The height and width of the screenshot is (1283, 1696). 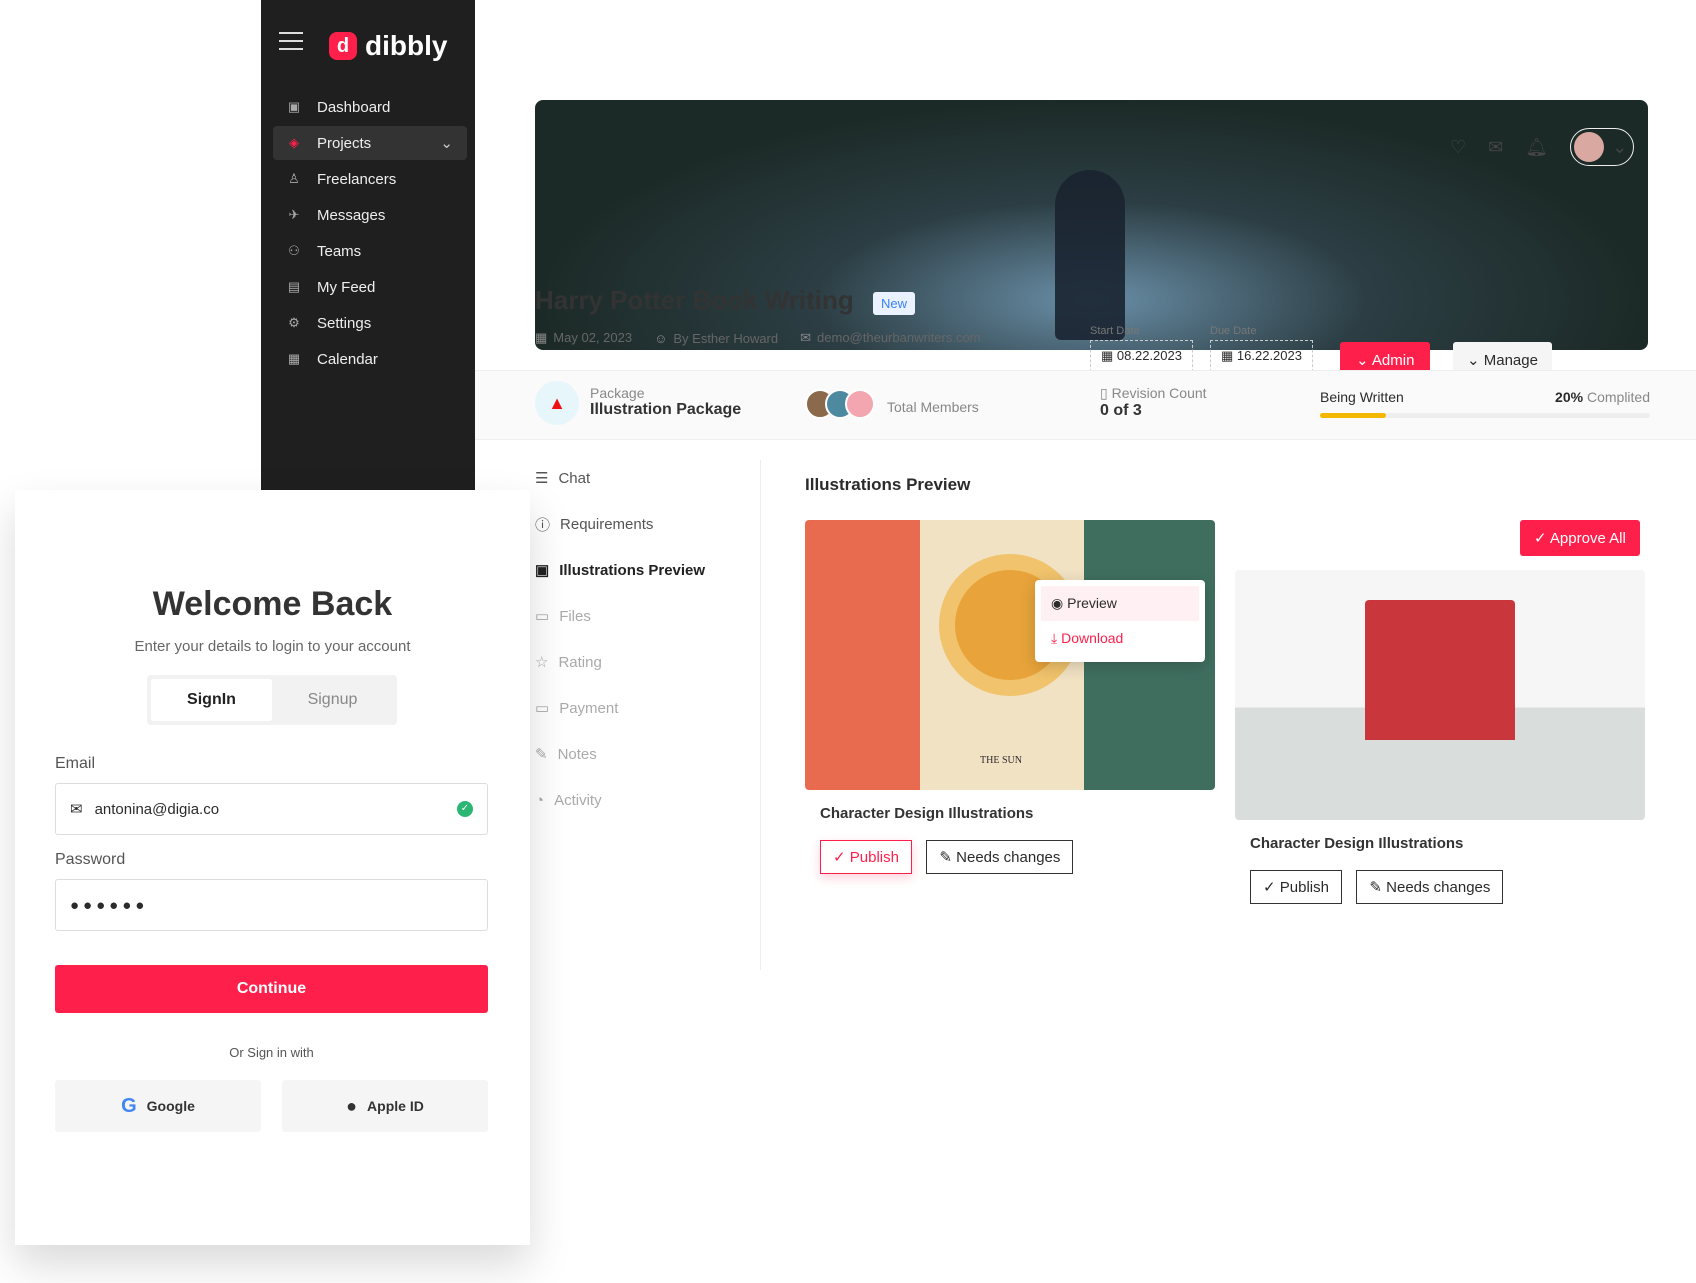 What do you see at coordinates (625, 616) in the screenshot?
I see `tab-files: ▭ Files` at bounding box center [625, 616].